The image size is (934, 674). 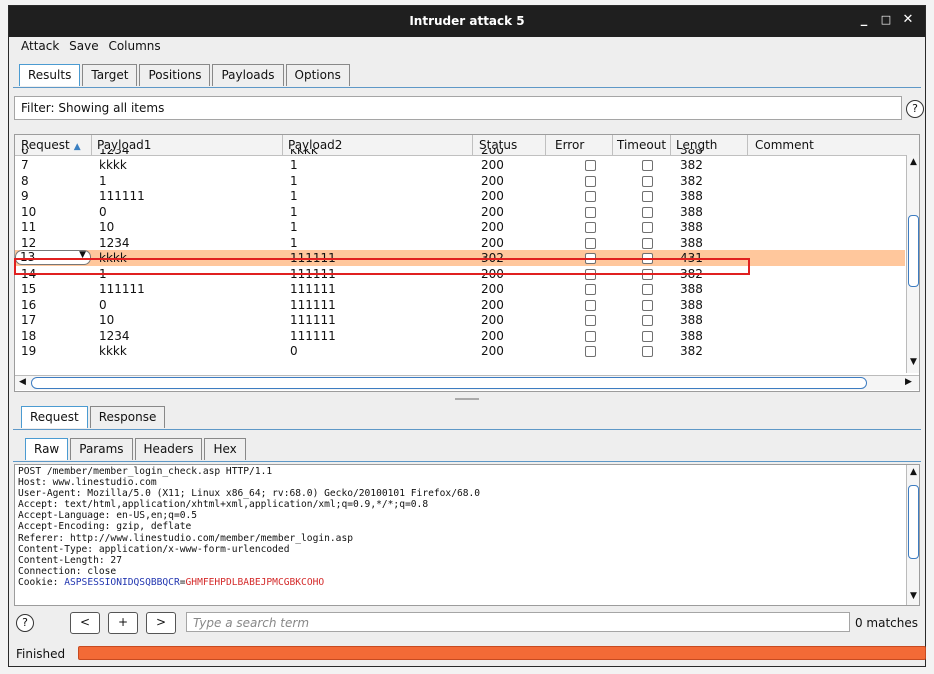 I want to click on request-number-combo: 13 ▼, so click(x=53, y=257).